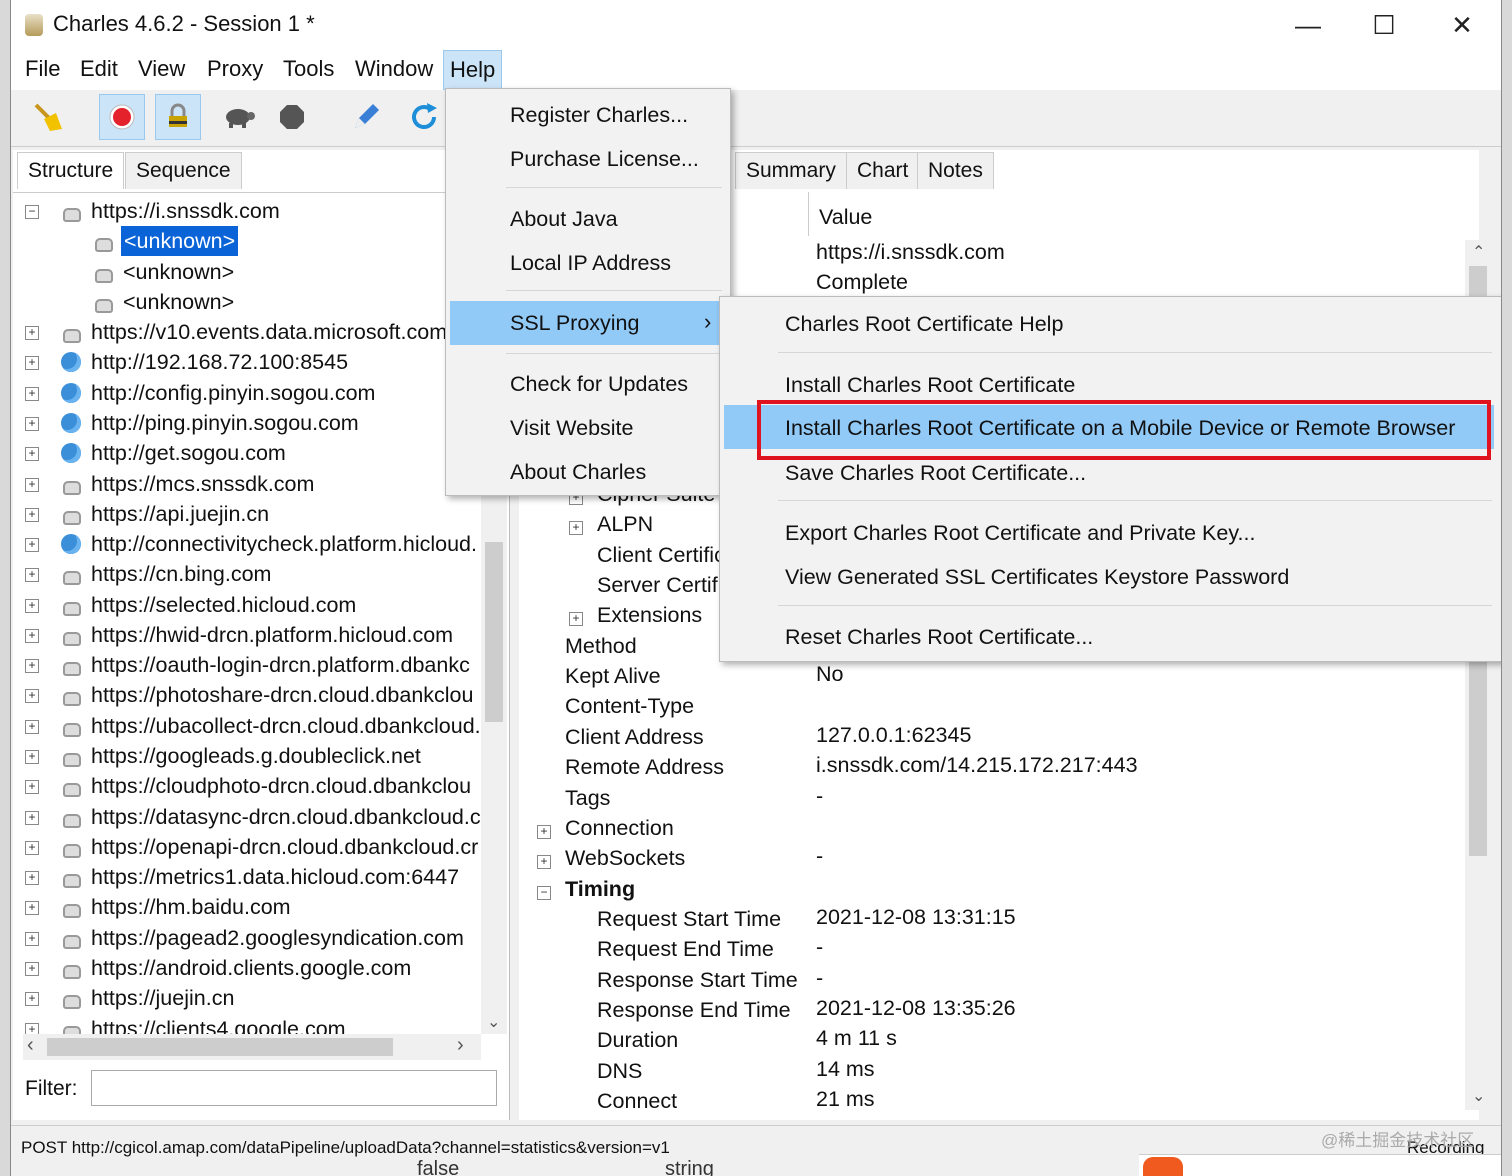 Image resolution: width=1512 pixels, height=1176 pixels. Describe the element at coordinates (247, 1024) in the screenshot. I see `tree-row: + https://clients4.google.com` at that location.